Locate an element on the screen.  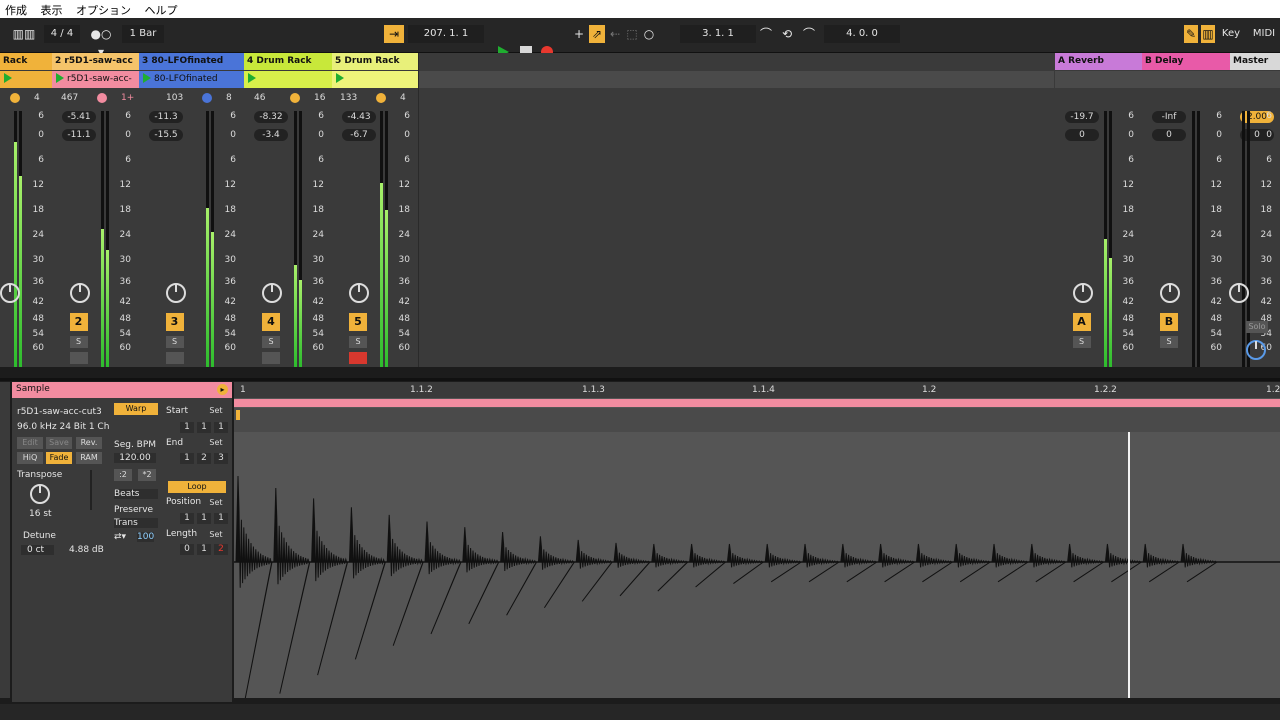
transpose-knob is located at coordinates (40, 494).